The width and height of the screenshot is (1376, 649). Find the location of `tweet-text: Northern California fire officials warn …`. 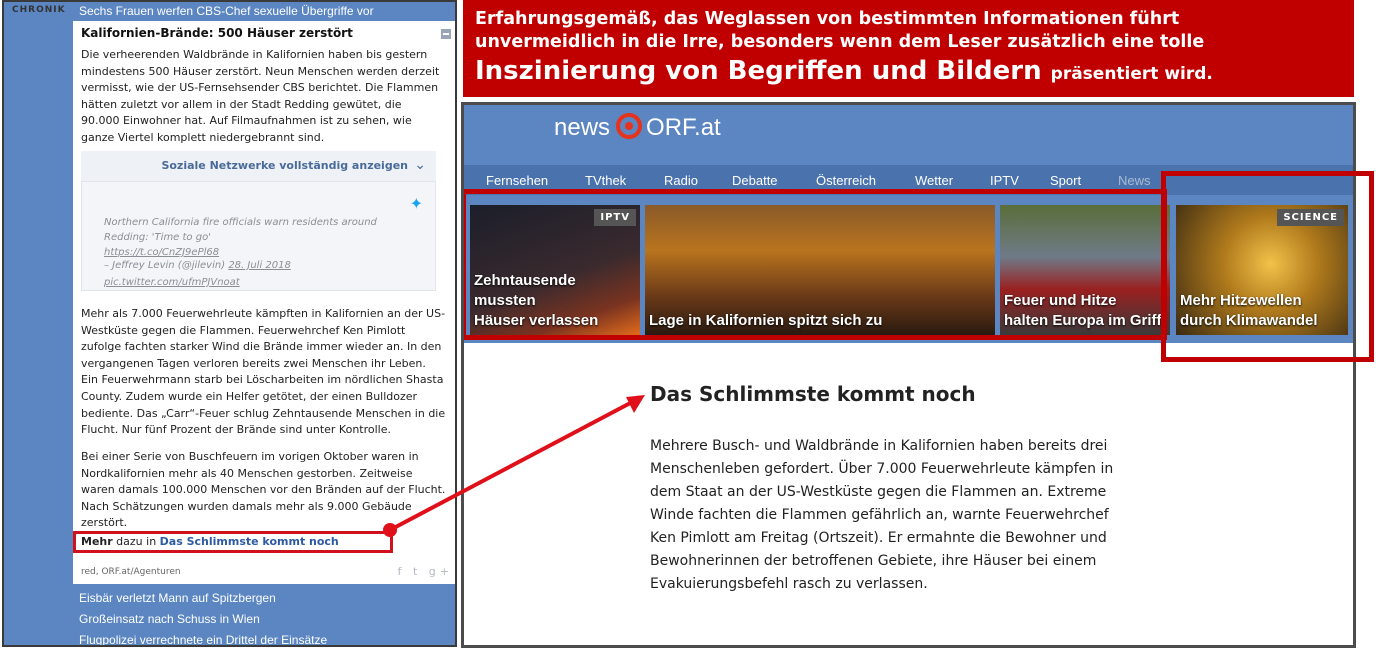

tweet-text: Northern California fire officials warn … is located at coordinates (249, 245).